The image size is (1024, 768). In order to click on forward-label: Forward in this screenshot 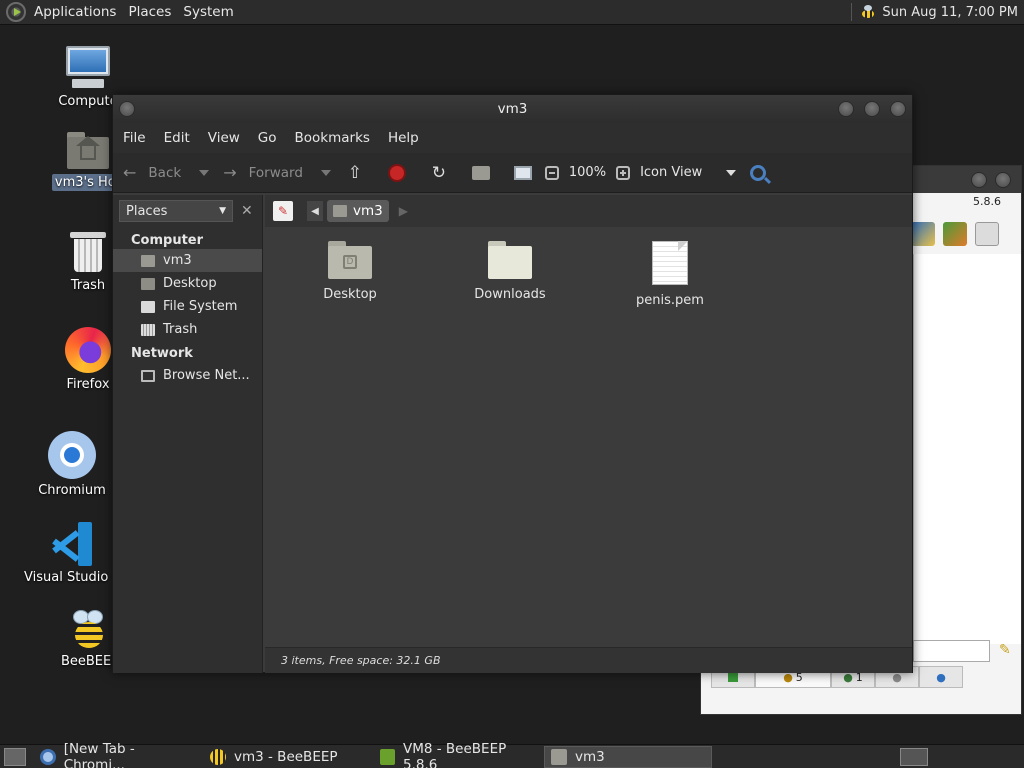, I will do `click(275, 172)`.